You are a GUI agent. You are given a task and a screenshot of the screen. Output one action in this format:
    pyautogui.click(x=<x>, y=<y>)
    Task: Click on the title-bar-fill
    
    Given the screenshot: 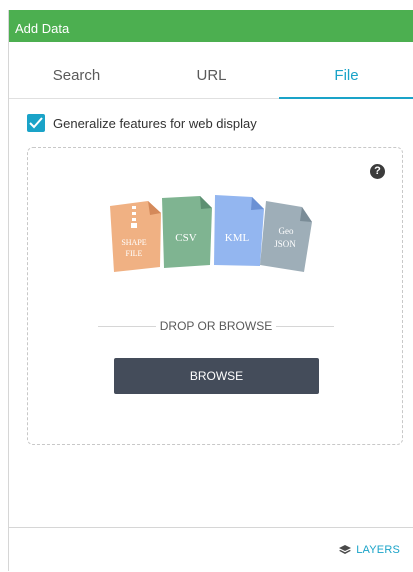 What is the action you would take?
    pyautogui.click(x=261, y=28)
    